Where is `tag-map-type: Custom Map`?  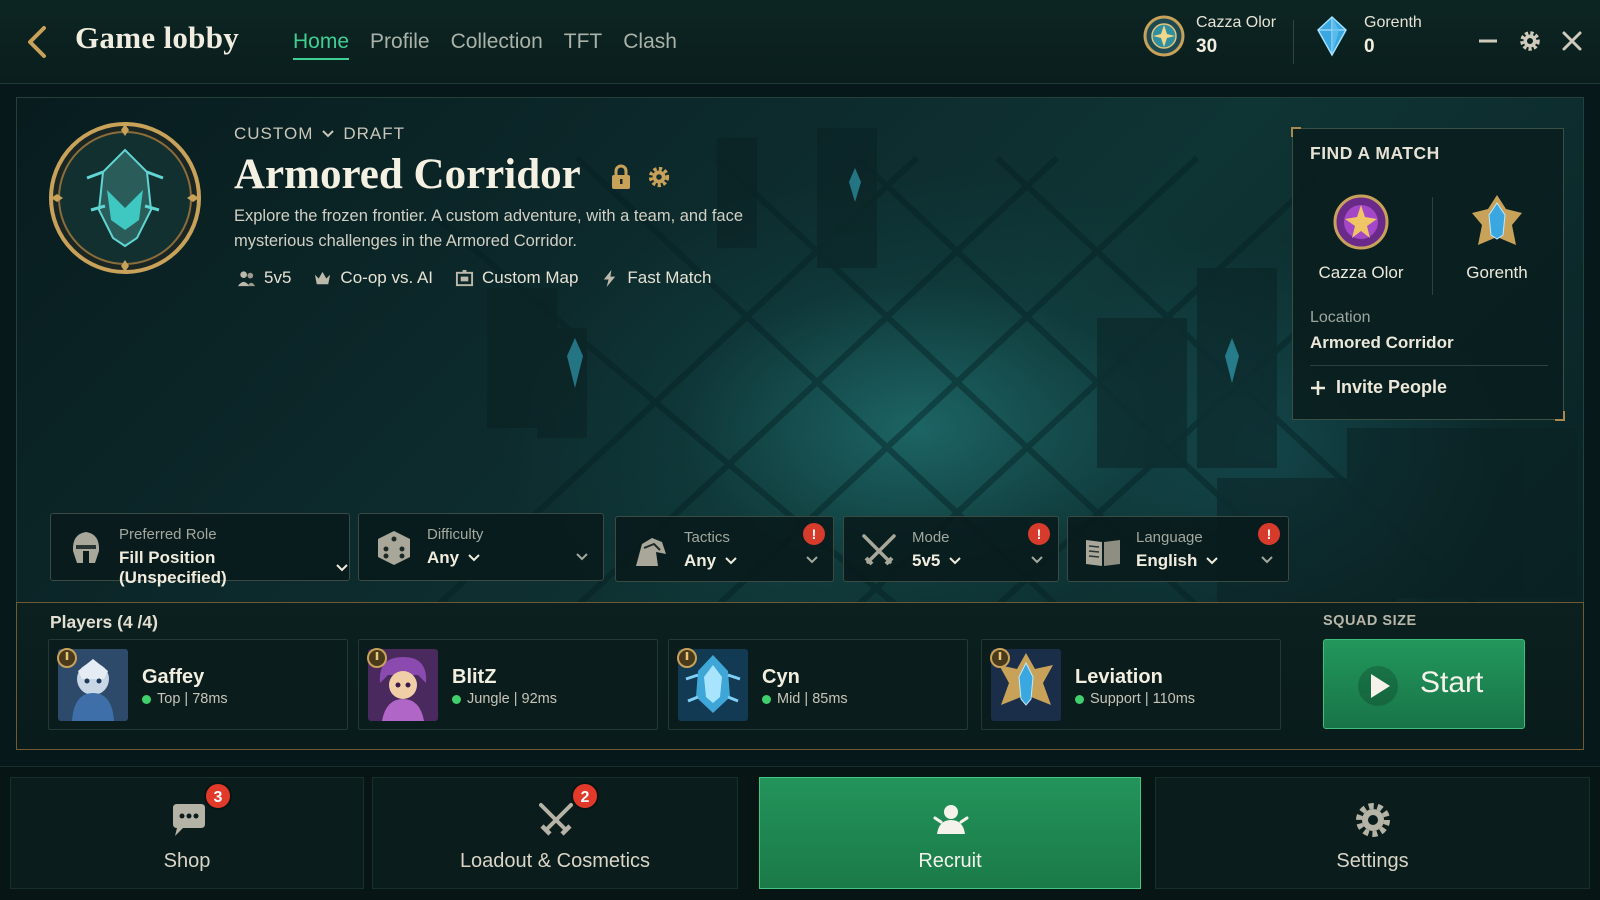
tag-map-type: Custom Map is located at coordinates (516, 278).